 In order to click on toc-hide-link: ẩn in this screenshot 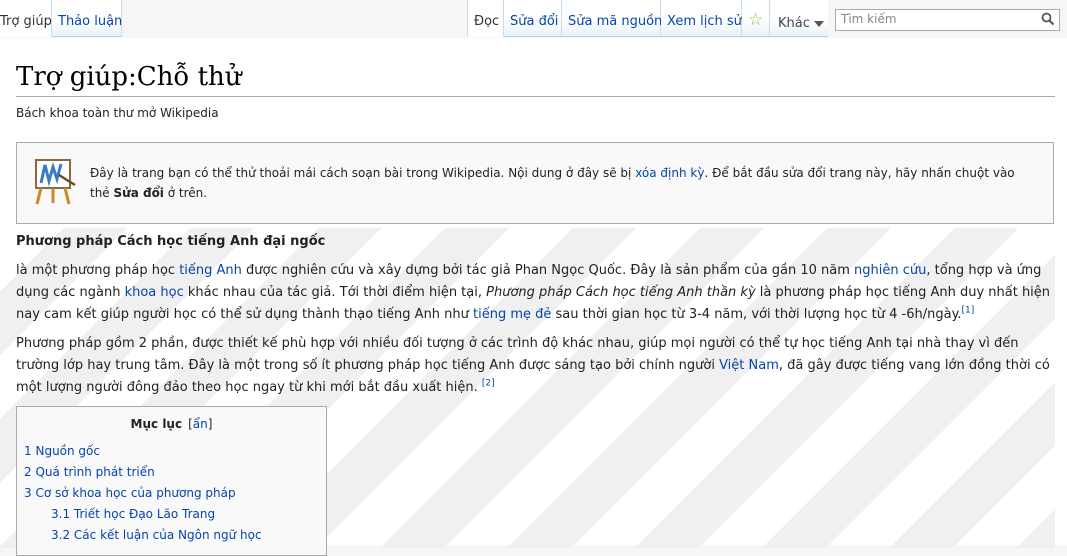, I will do `click(200, 424)`.